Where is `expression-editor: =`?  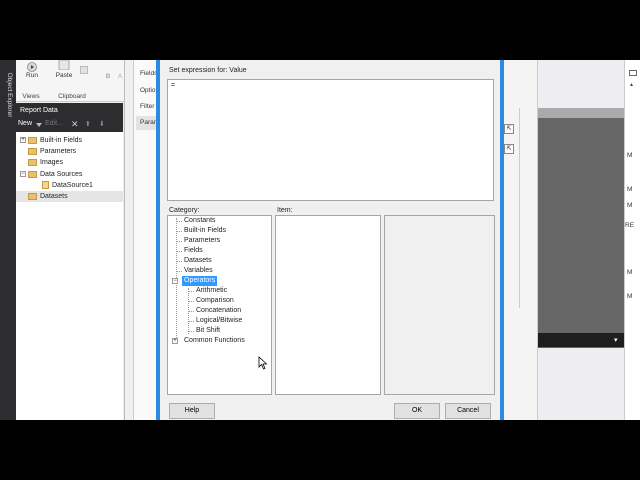
expression-editor: = is located at coordinates (330, 140).